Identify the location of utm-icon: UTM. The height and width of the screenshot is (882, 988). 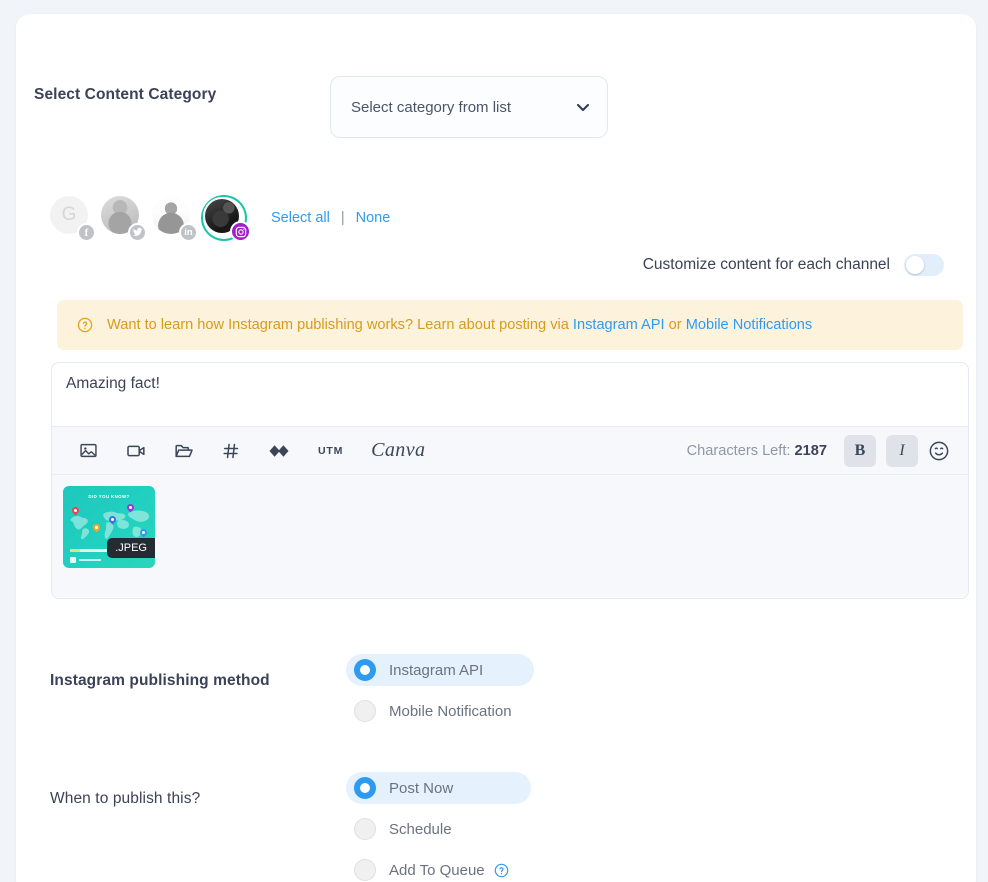
(330, 451).